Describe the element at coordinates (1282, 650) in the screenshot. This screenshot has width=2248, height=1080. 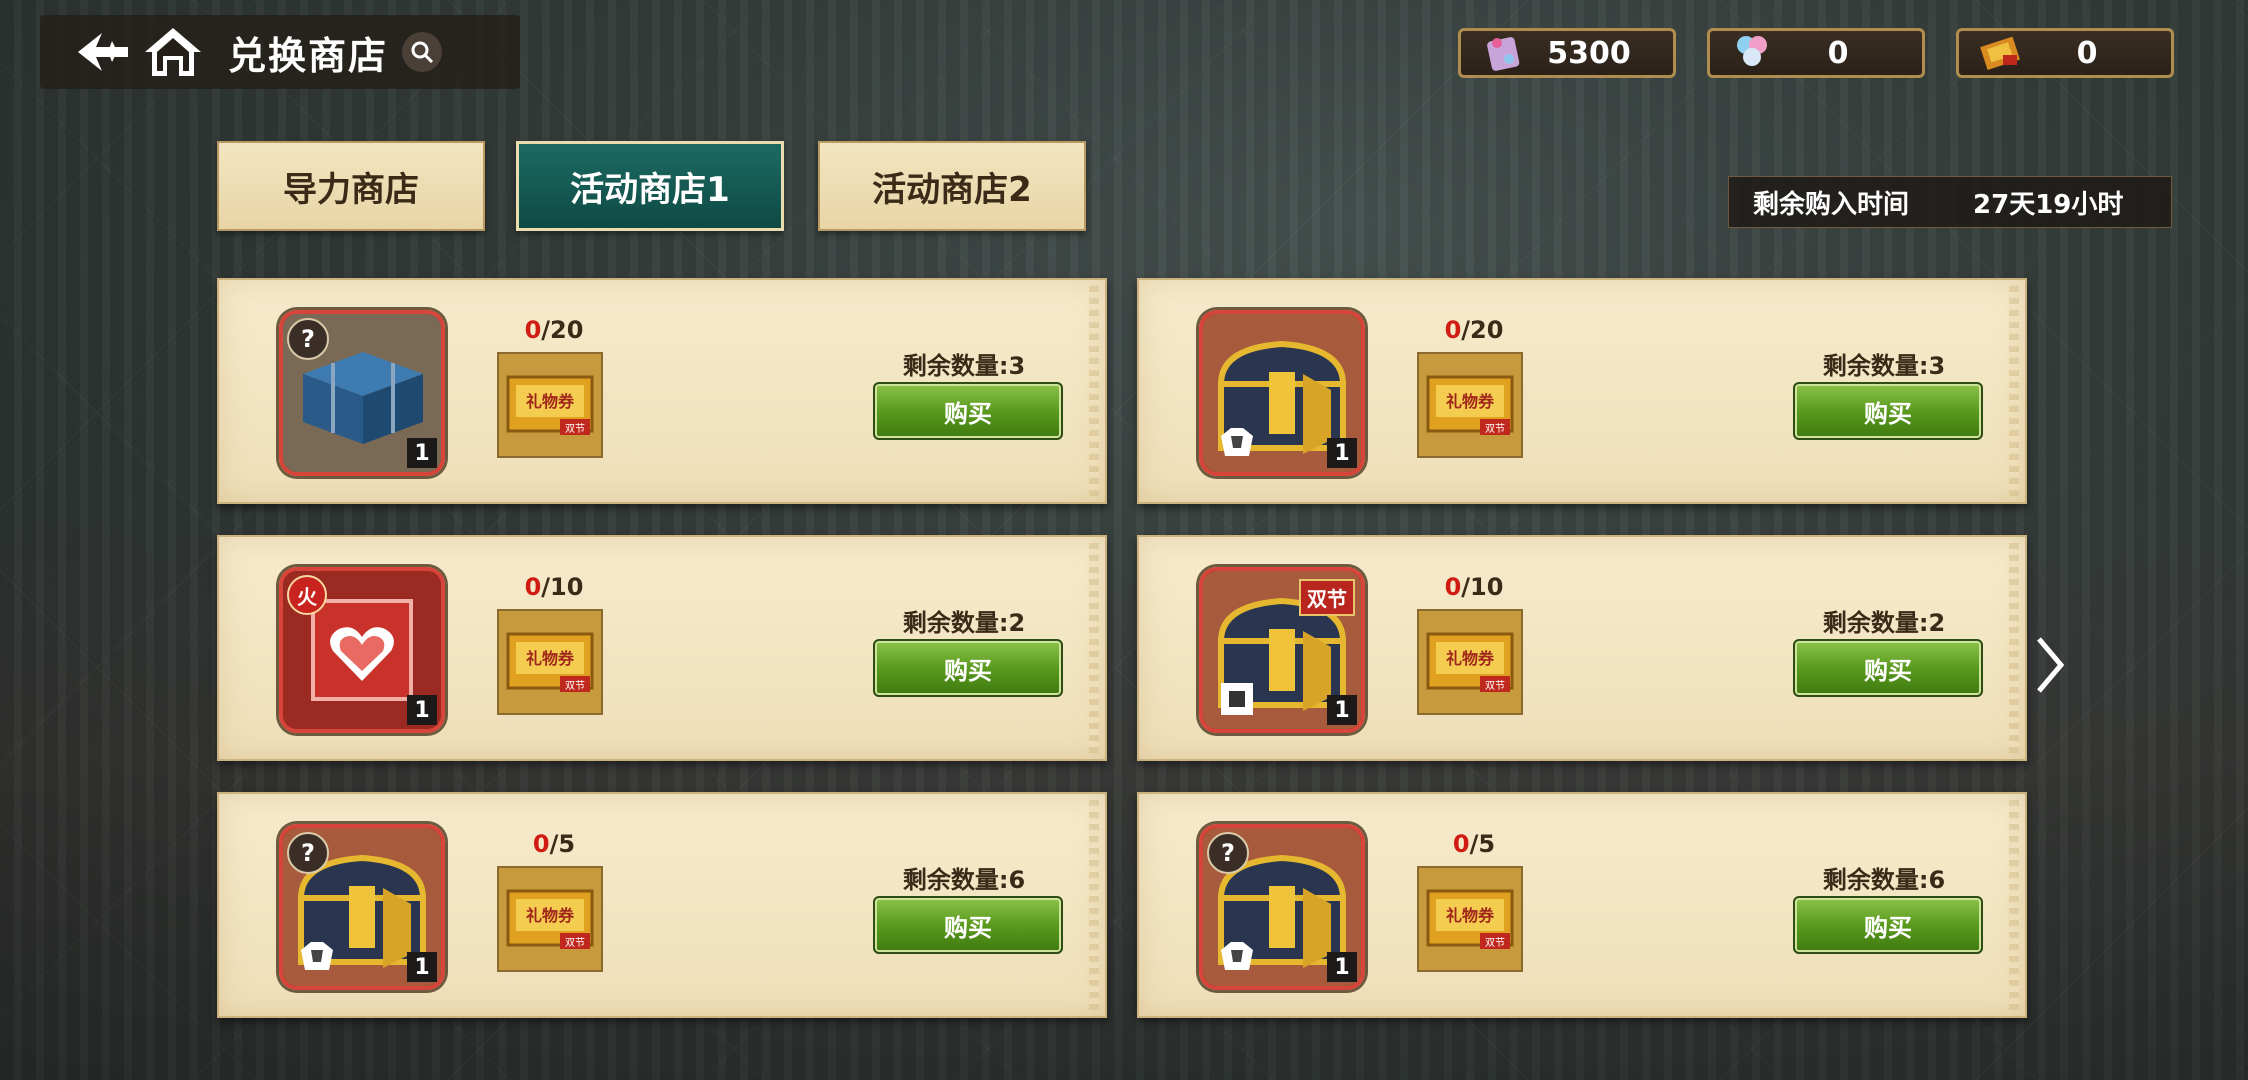
I see `item-frame: 双节 1` at that location.